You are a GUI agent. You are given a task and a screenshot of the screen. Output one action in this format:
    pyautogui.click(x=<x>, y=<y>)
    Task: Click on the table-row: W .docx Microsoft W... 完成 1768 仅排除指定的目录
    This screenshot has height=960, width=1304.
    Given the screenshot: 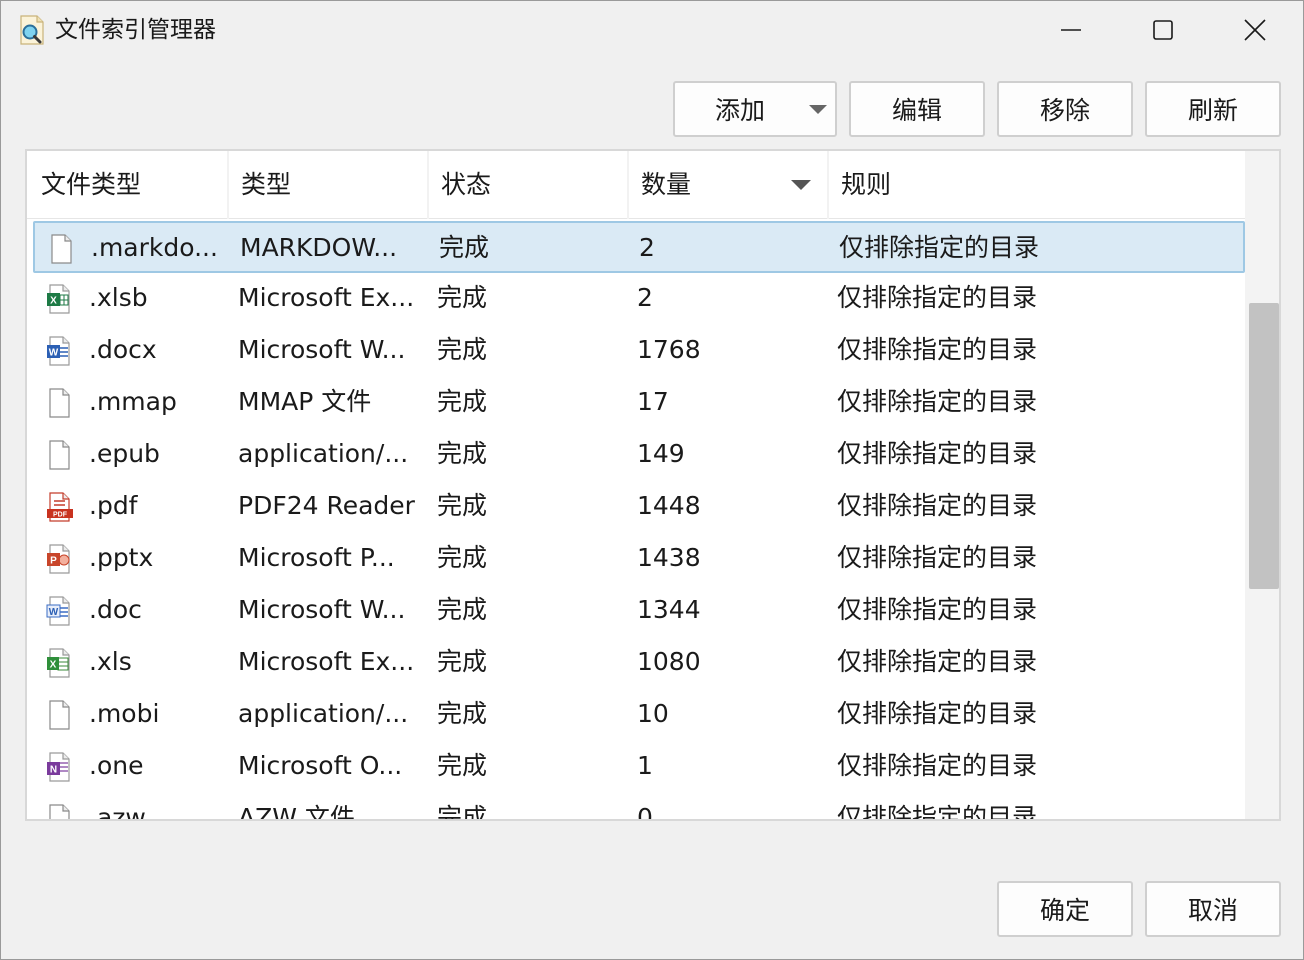 What is the action you would take?
    pyautogui.click(x=639, y=351)
    